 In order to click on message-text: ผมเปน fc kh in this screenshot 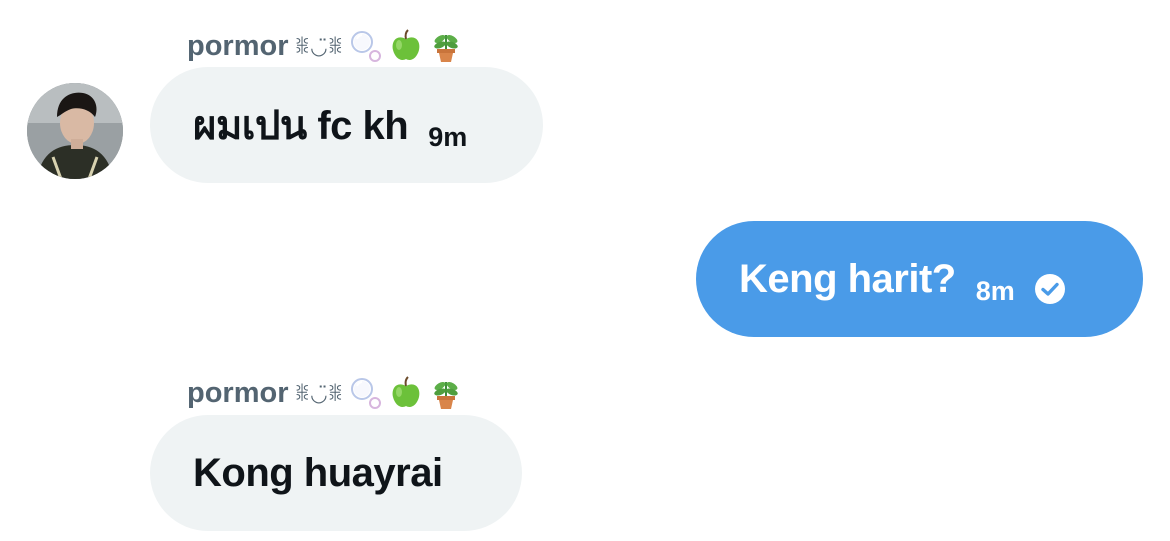, I will do `click(301, 126)`.